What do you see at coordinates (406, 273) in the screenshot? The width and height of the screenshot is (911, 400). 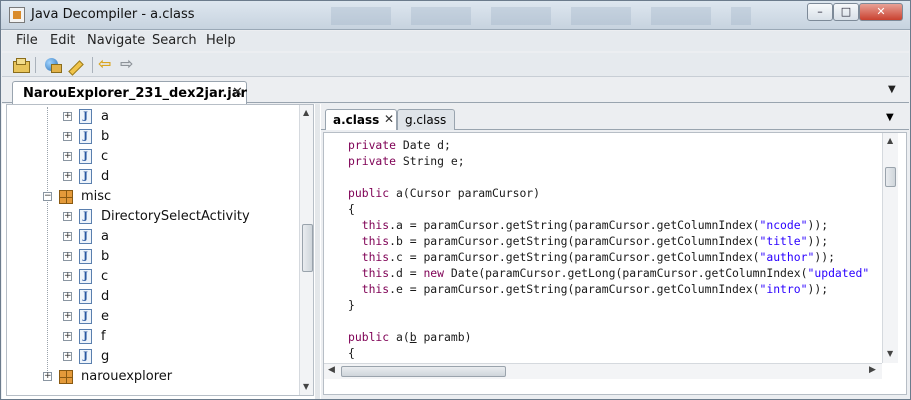 I see `code-text: .d =` at bounding box center [406, 273].